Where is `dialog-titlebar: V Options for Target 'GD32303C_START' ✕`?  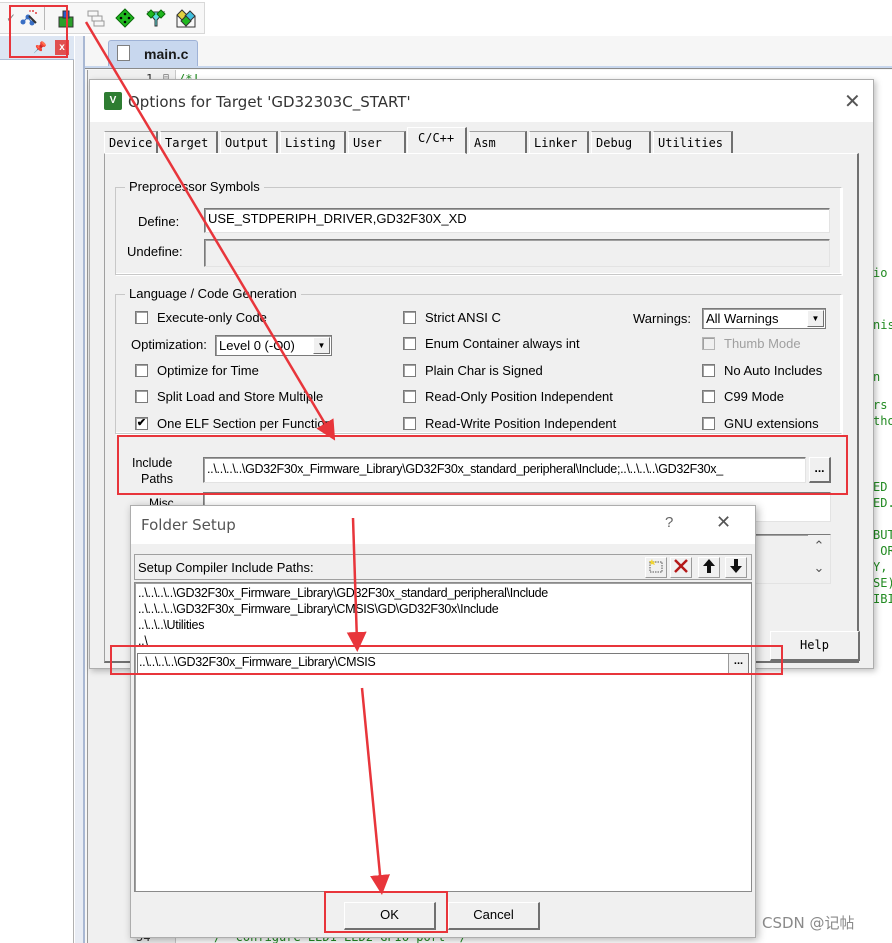 dialog-titlebar: V Options for Target 'GD32303C_START' ✕ is located at coordinates (481, 101).